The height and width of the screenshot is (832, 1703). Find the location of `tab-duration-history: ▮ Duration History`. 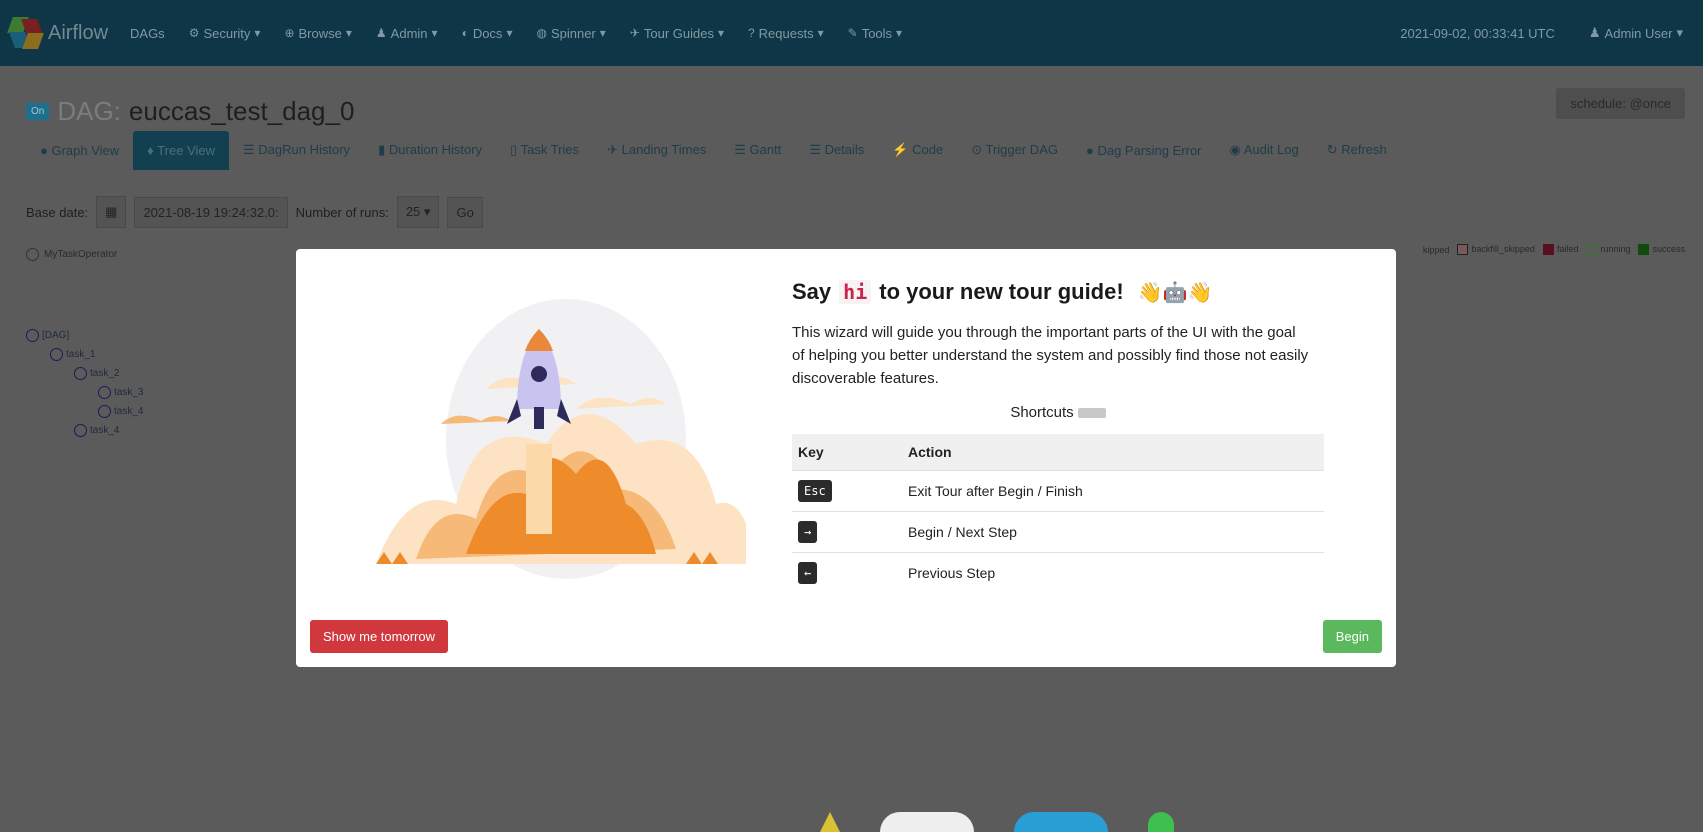

tab-duration-history: ▮ Duration History is located at coordinates (430, 150).